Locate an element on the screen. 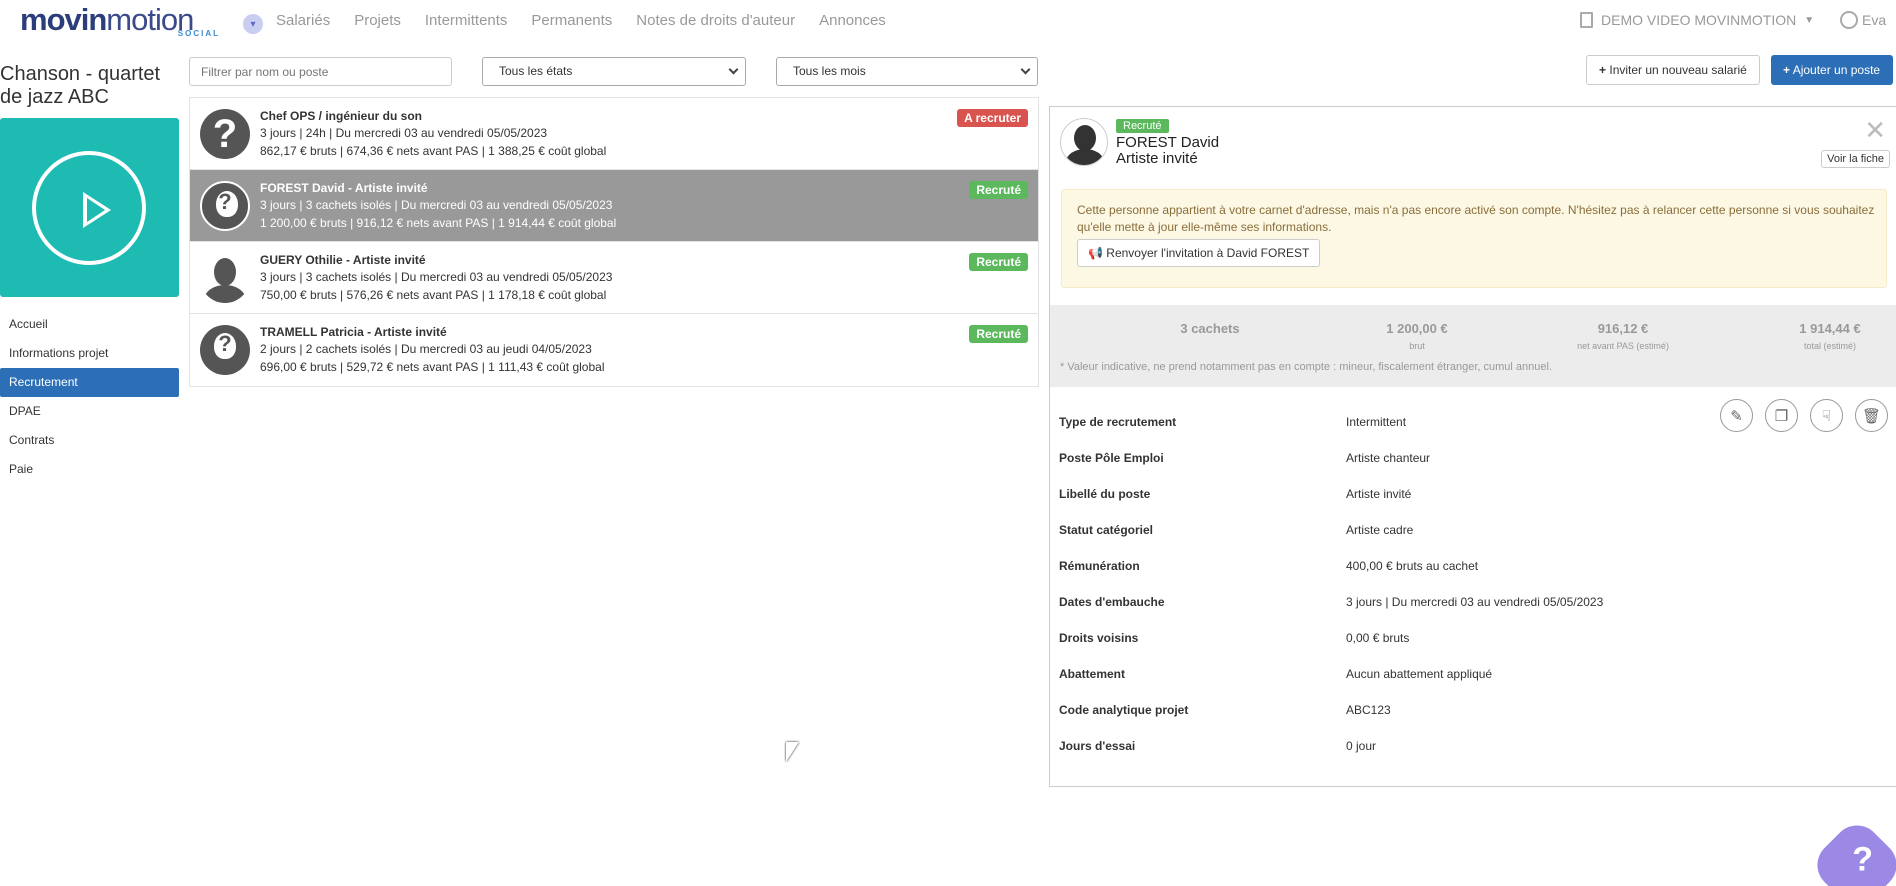  user-menu: Eva is located at coordinates (1863, 20).